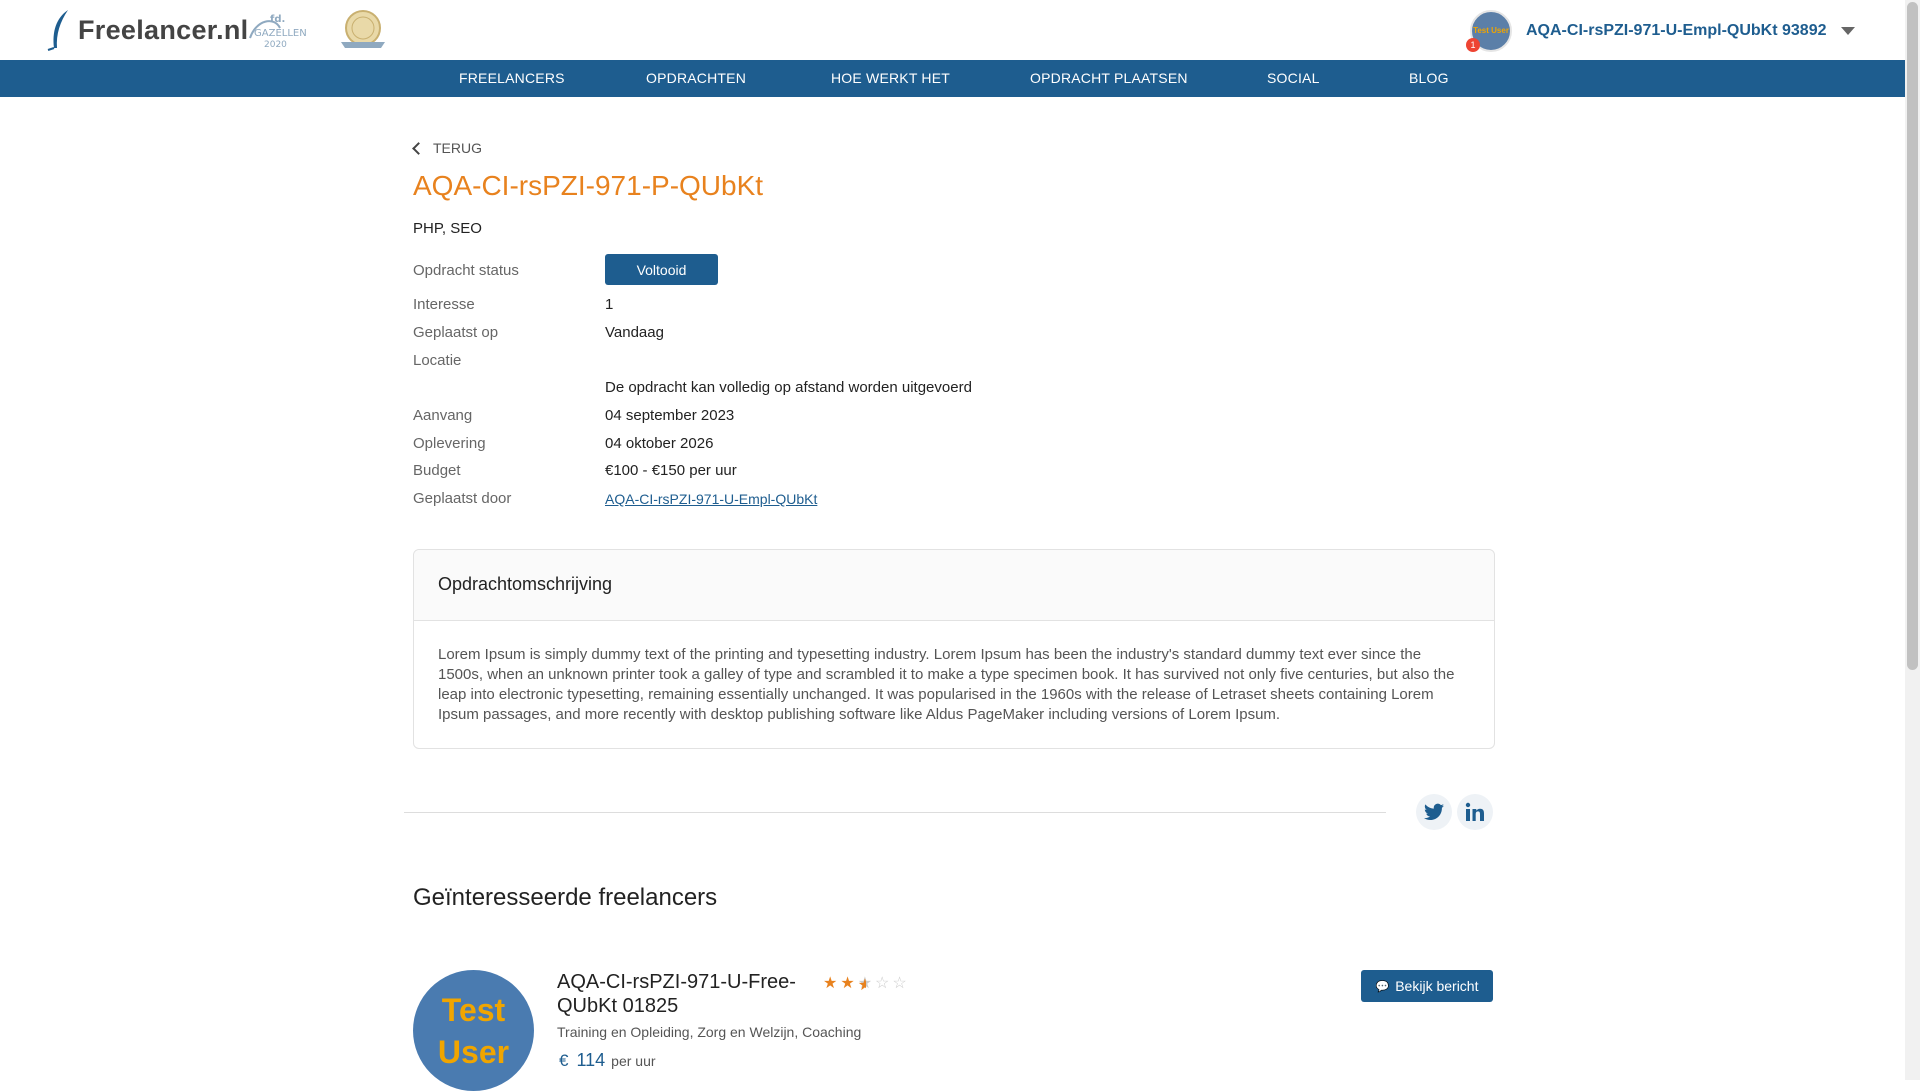  I want to click on gazellen-award-icon: fd. GAZELLEN 2020, so click(278, 32).